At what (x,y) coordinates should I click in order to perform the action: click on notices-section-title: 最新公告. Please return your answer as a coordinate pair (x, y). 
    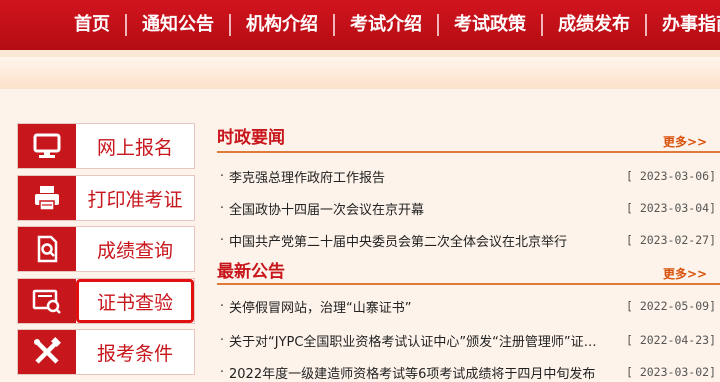
    Looking at the image, I should click on (251, 272).